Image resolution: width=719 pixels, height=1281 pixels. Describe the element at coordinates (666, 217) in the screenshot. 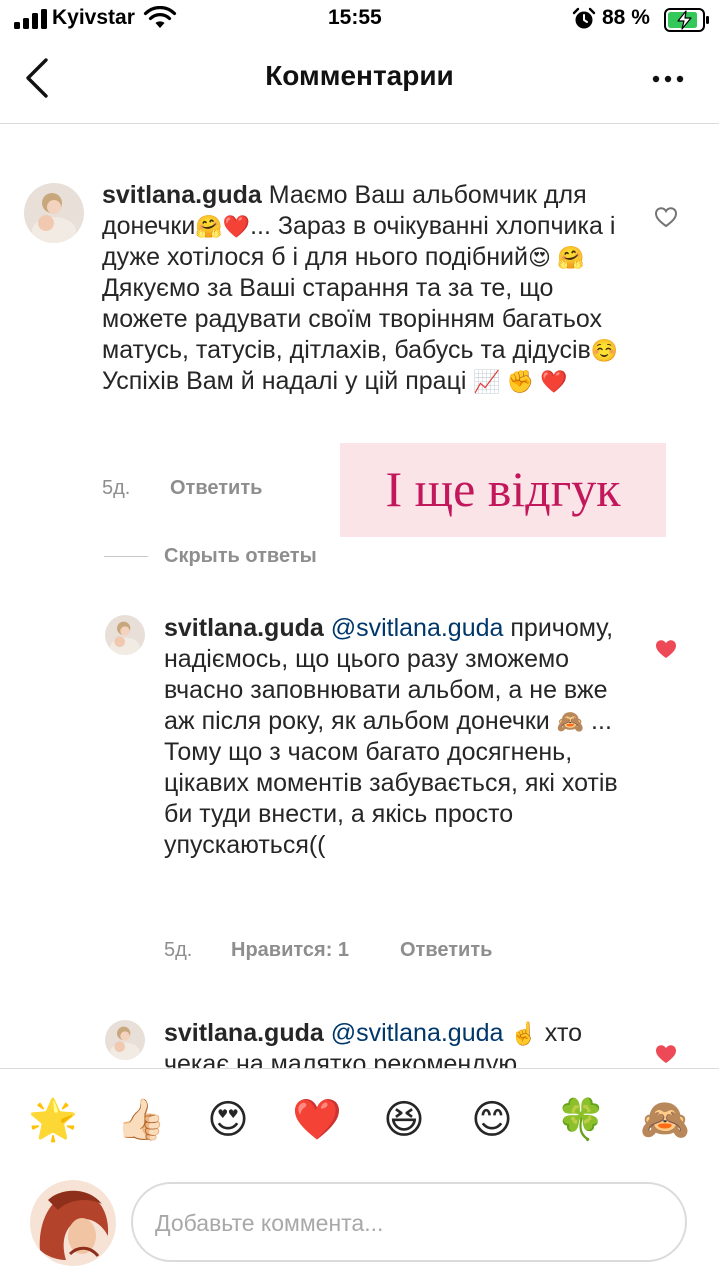

I see `heart-outline-icon` at that location.